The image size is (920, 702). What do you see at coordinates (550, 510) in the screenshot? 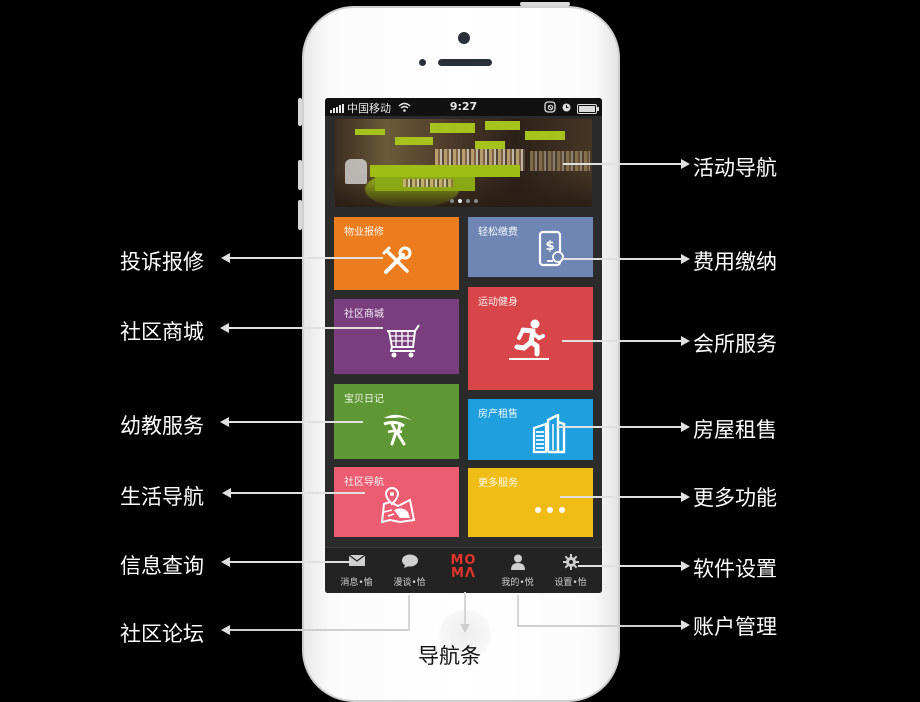
I see `more-dots-icon` at bounding box center [550, 510].